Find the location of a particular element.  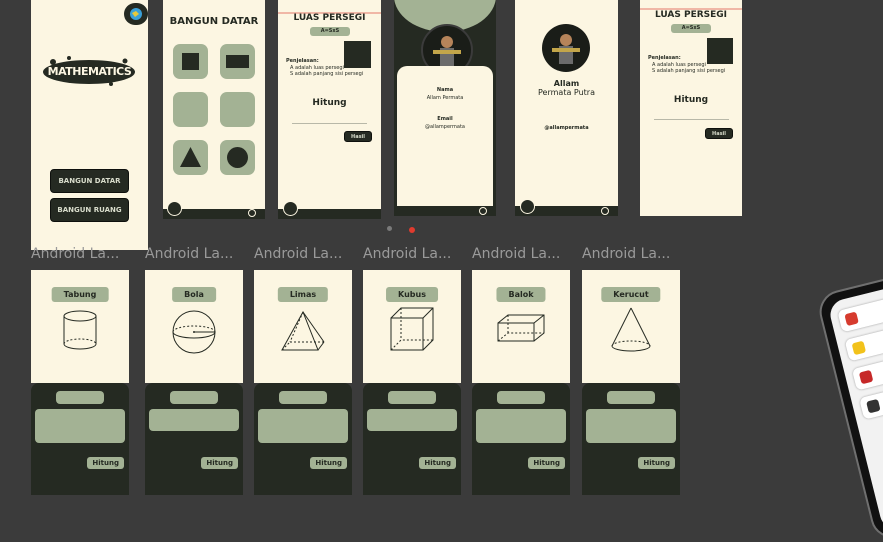

shape-rectangle-tile is located at coordinates (237, 61).